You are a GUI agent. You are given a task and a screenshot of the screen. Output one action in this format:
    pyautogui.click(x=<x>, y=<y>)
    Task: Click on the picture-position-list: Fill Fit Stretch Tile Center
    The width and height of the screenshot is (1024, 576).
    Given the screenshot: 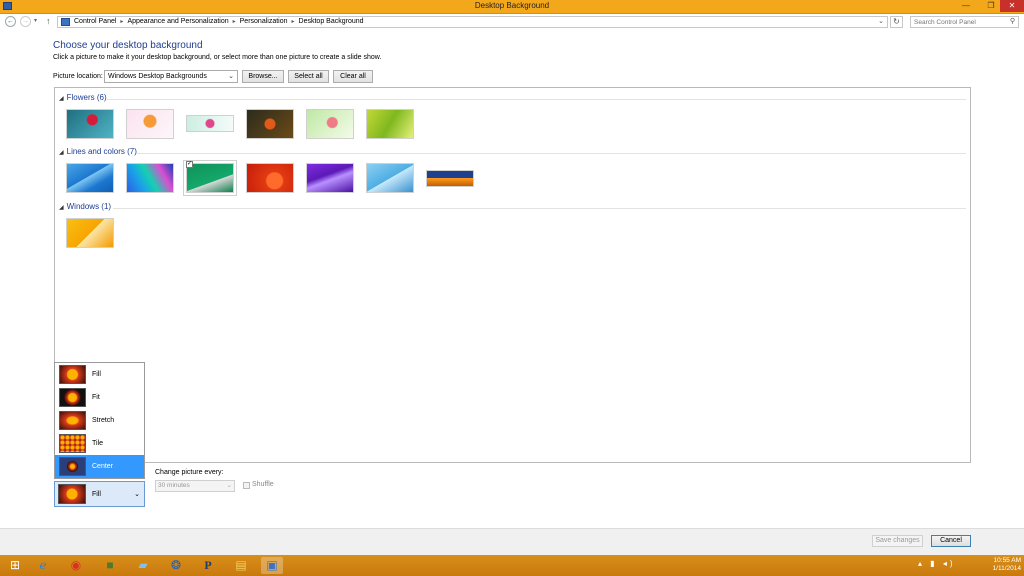 What is the action you would take?
    pyautogui.click(x=99, y=420)
    